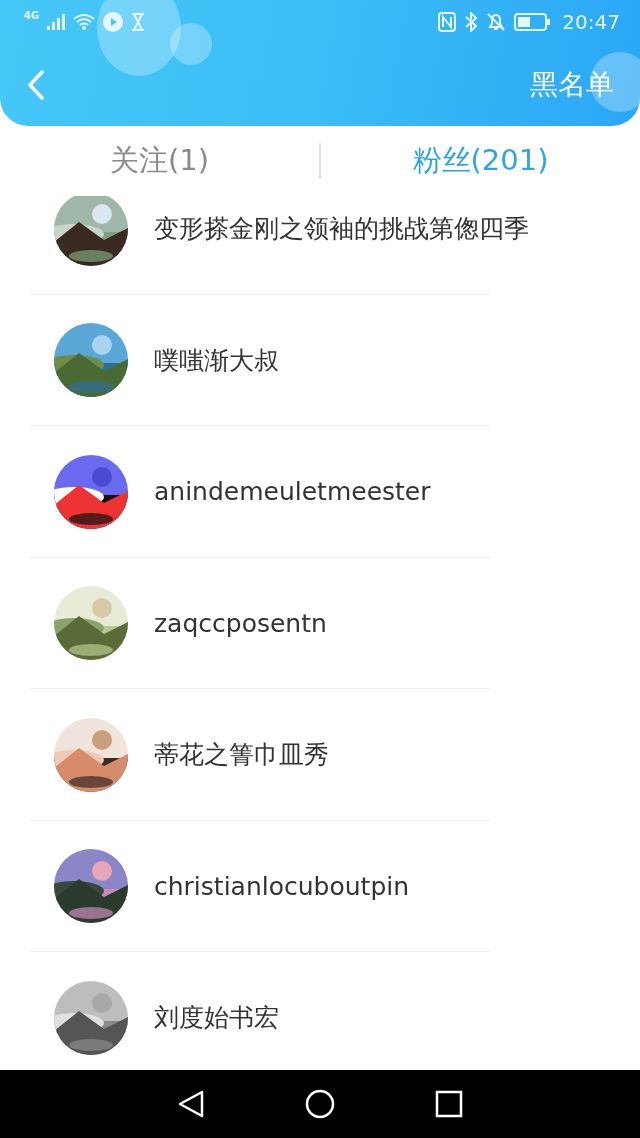 Image resolution: width=640 pixels, height=1138 pixels. What do you see at coordinates (241, 755) in the screenshot?
I see `user-name: 蒂花之箐巾皿秀` at bounding box center [241, 755].